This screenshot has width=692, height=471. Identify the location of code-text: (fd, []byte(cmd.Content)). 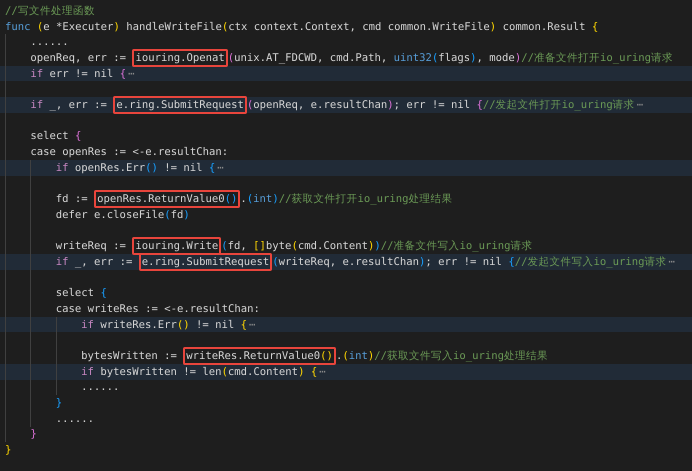
(301, 246).